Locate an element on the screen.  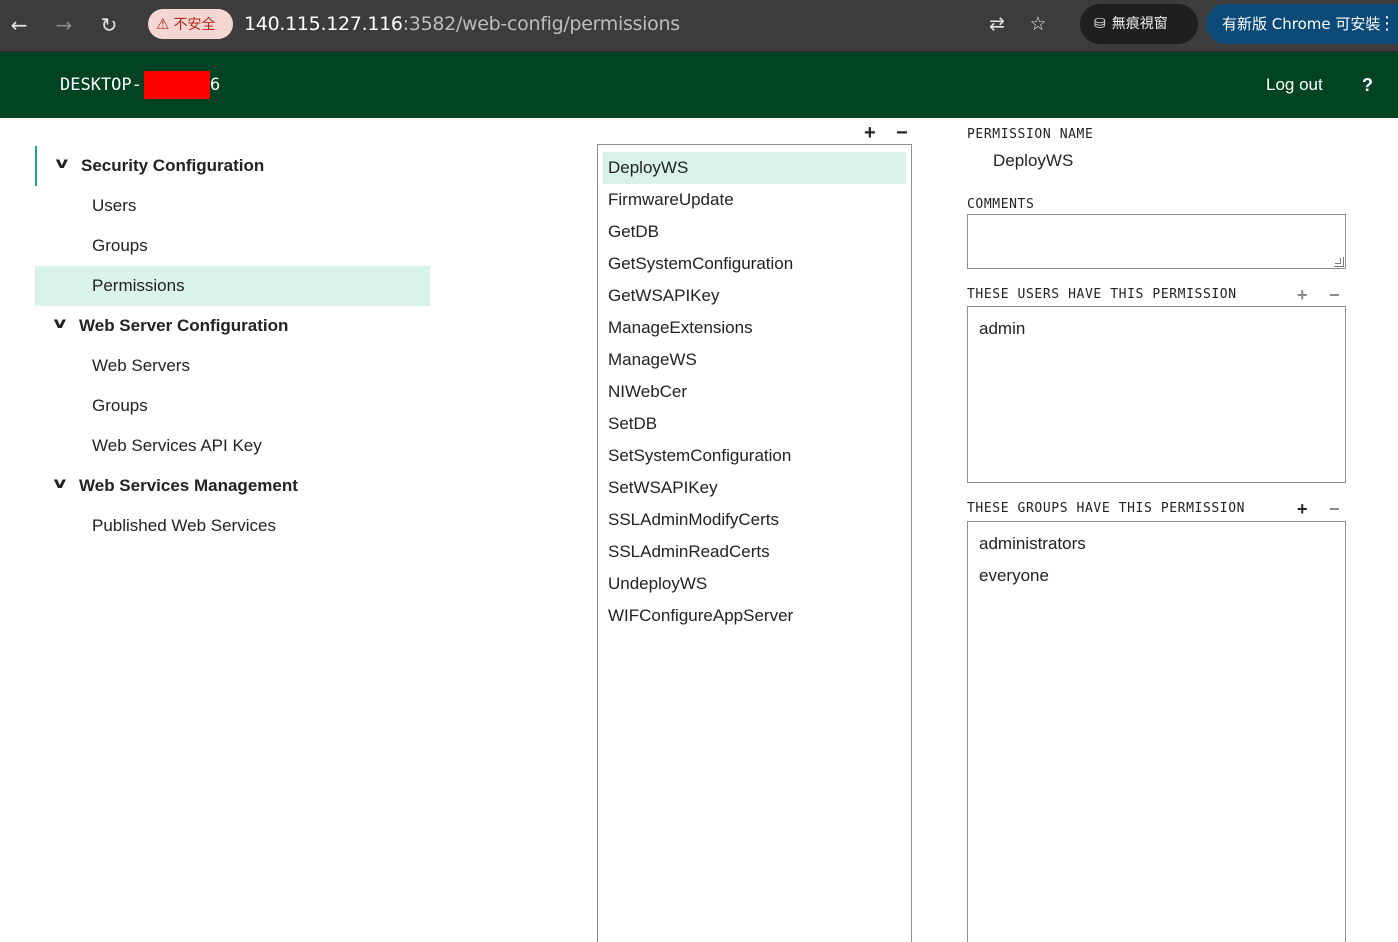
sidebar-item-server-groups: Groups is located at coordinates (232, 406).